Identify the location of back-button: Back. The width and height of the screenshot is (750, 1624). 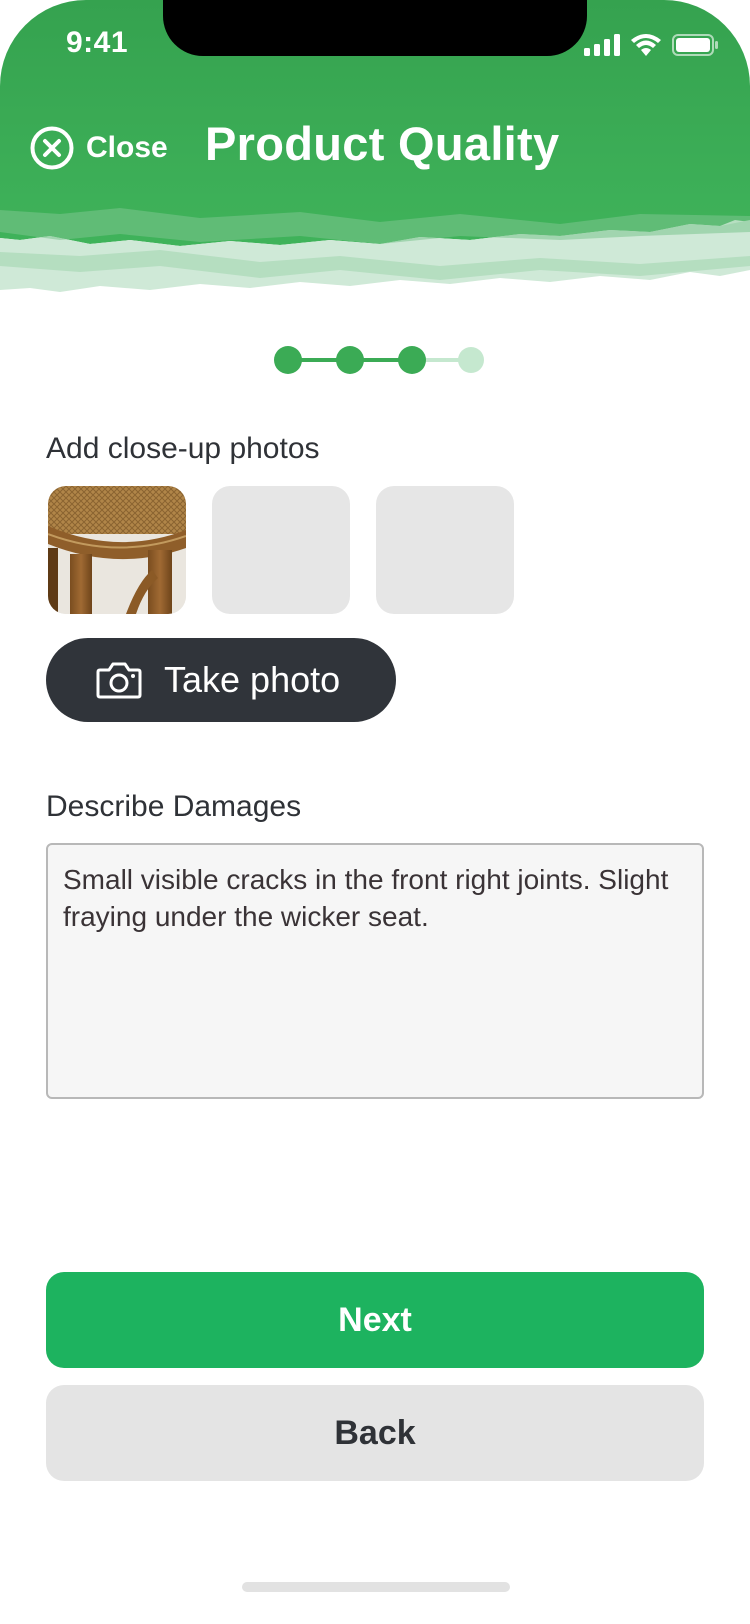
(375, 1433).